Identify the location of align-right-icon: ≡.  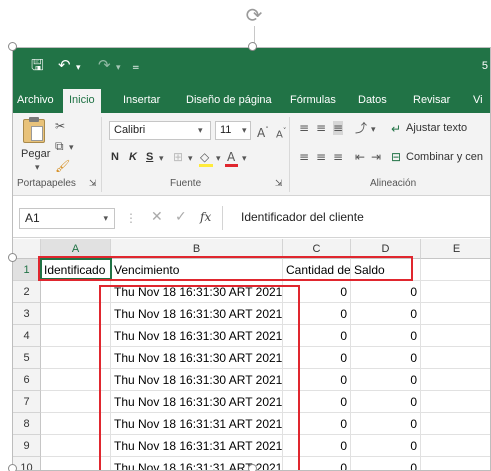
(338, 157).